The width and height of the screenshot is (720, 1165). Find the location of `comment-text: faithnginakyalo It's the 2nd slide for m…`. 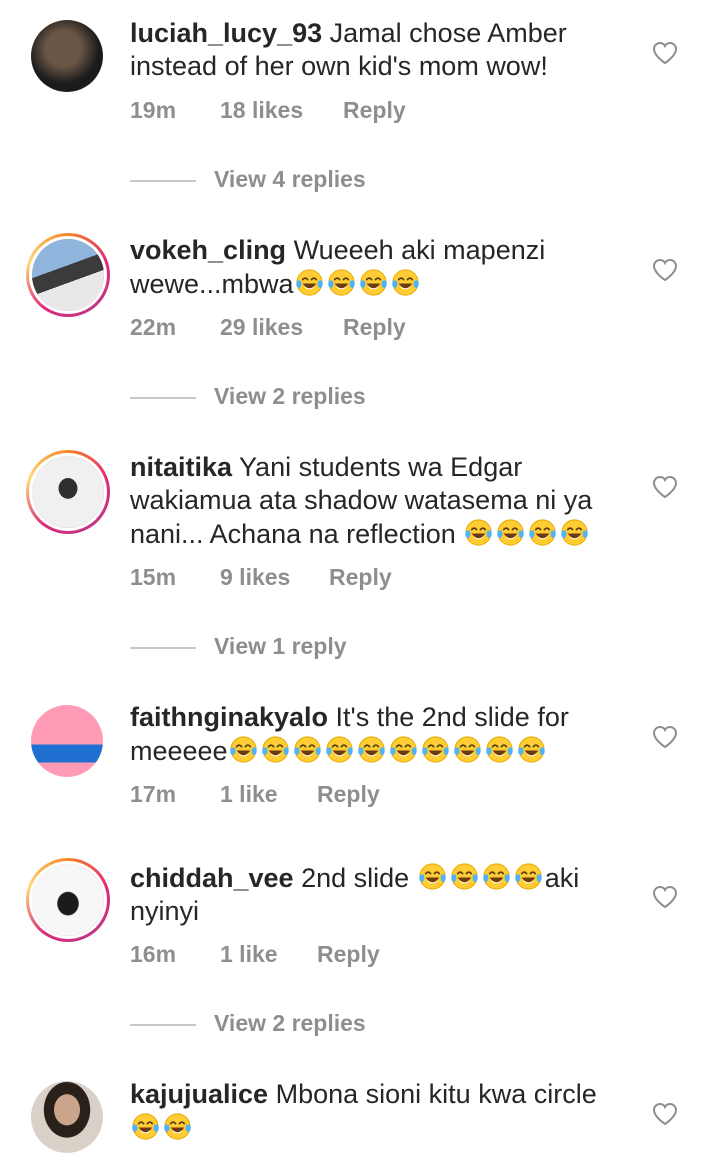

comment-text: faithnginakyalo It's the 2nd slide for m… is located at coordinates (380, 734).